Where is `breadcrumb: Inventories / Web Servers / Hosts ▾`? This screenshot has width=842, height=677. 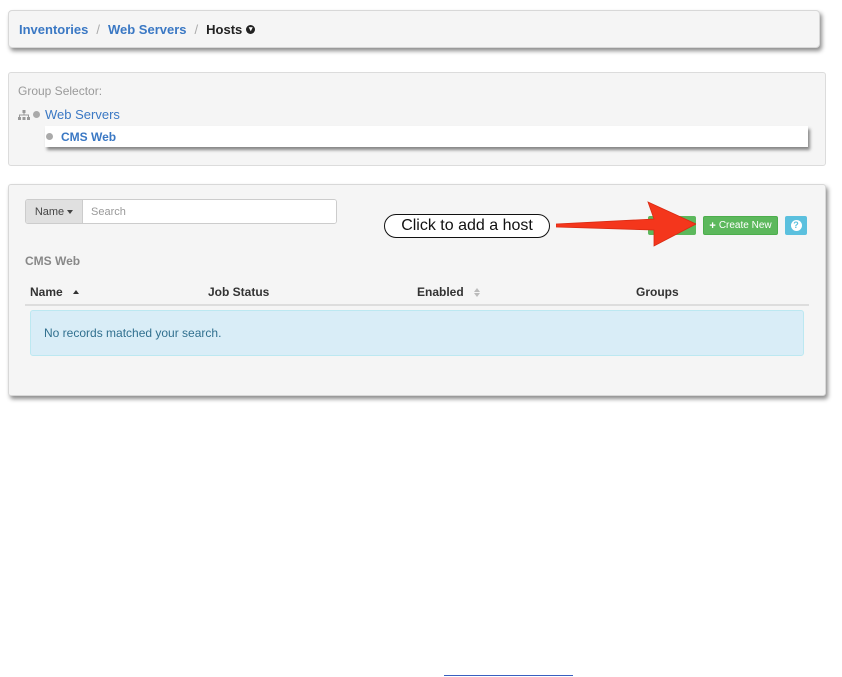
breadcrumb: Inventories / Web Servers / Hosts ▾ is located at coordinates (414, 29).